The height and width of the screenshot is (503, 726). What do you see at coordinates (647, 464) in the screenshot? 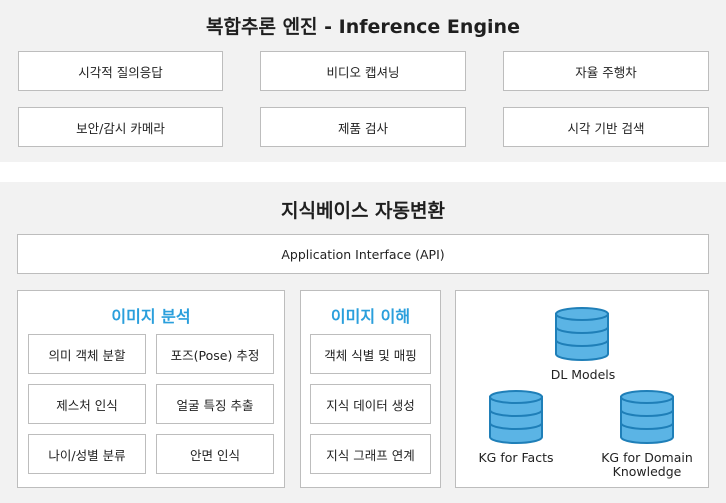
I see `kg-domain-label: KG for Domain Knowledge` at bounding box center [647, 464].